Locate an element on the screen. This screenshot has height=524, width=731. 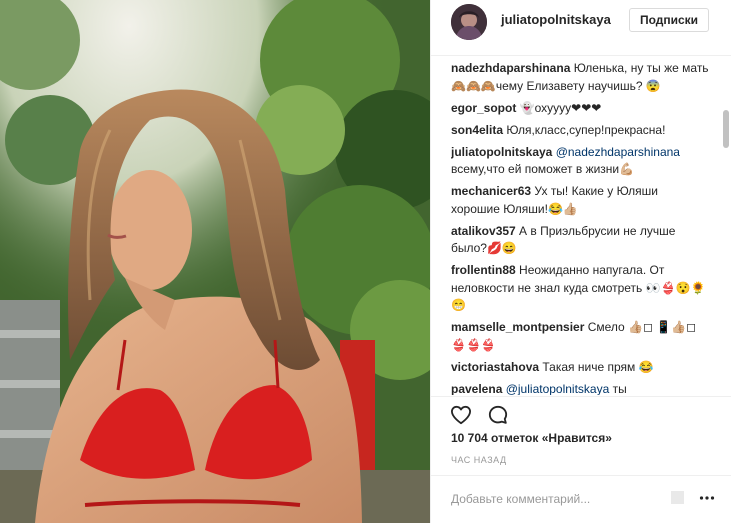
comment-username: egor_sopot is located at coordinates (483, 108).